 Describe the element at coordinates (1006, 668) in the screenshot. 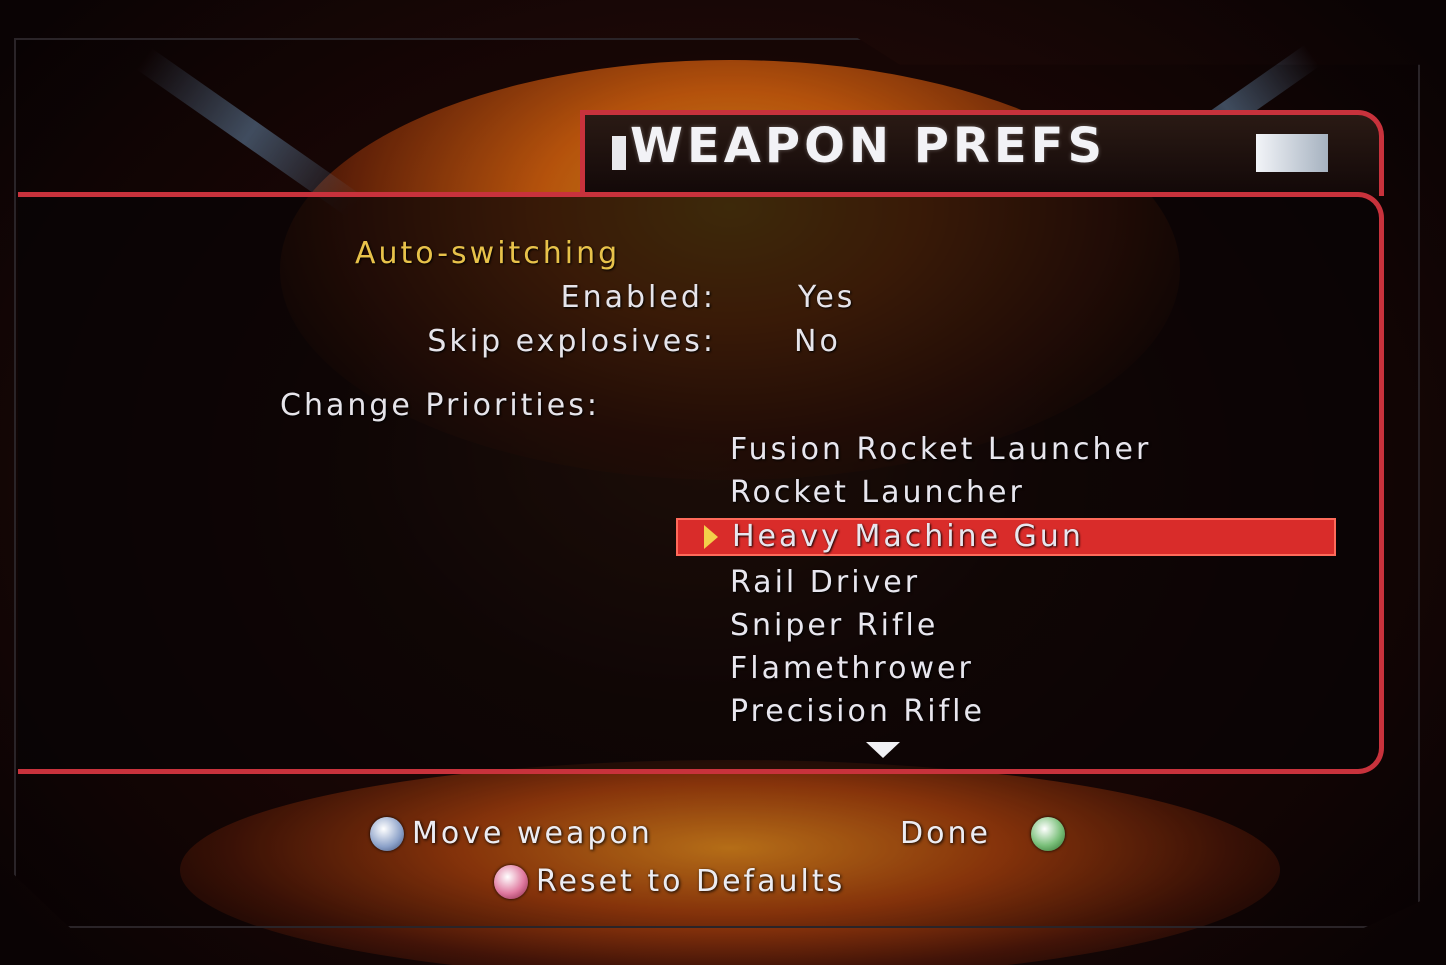

I see `weapon-item: Flamethrower` at that location.